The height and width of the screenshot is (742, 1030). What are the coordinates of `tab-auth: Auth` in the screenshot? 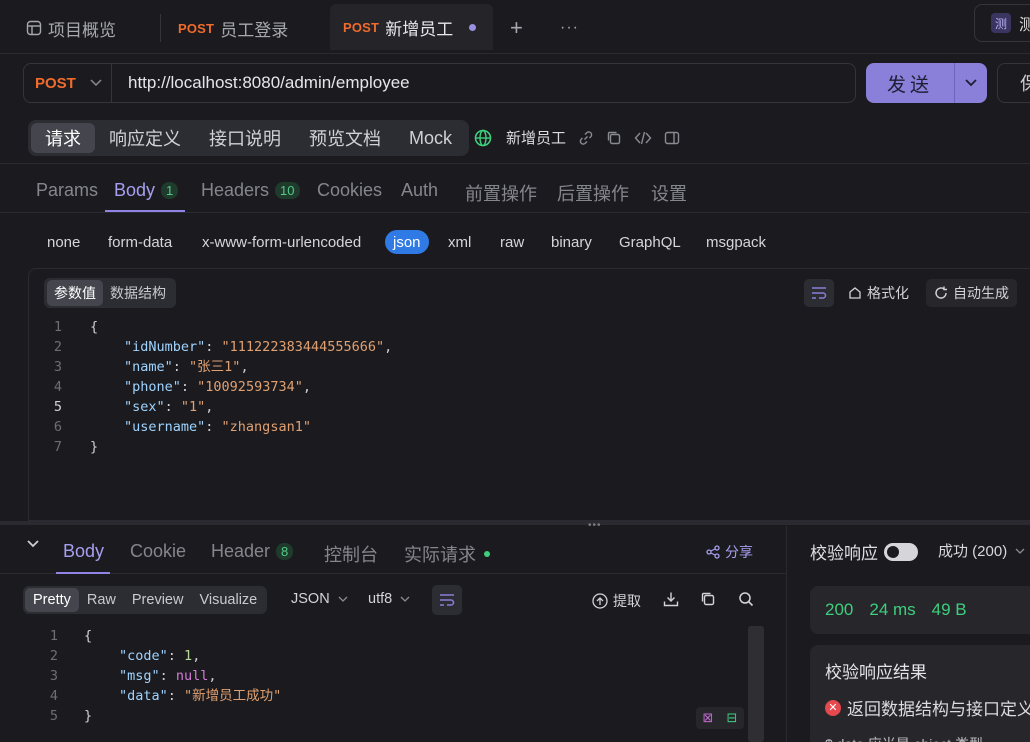 It's located at (419, 190).